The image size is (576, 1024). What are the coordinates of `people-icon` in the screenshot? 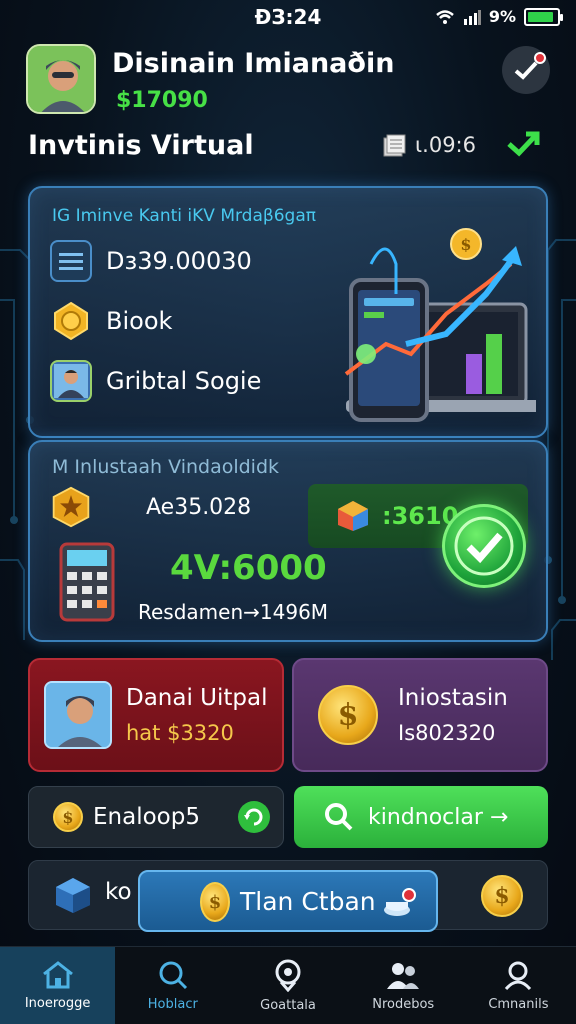 It's located at (403, 976).